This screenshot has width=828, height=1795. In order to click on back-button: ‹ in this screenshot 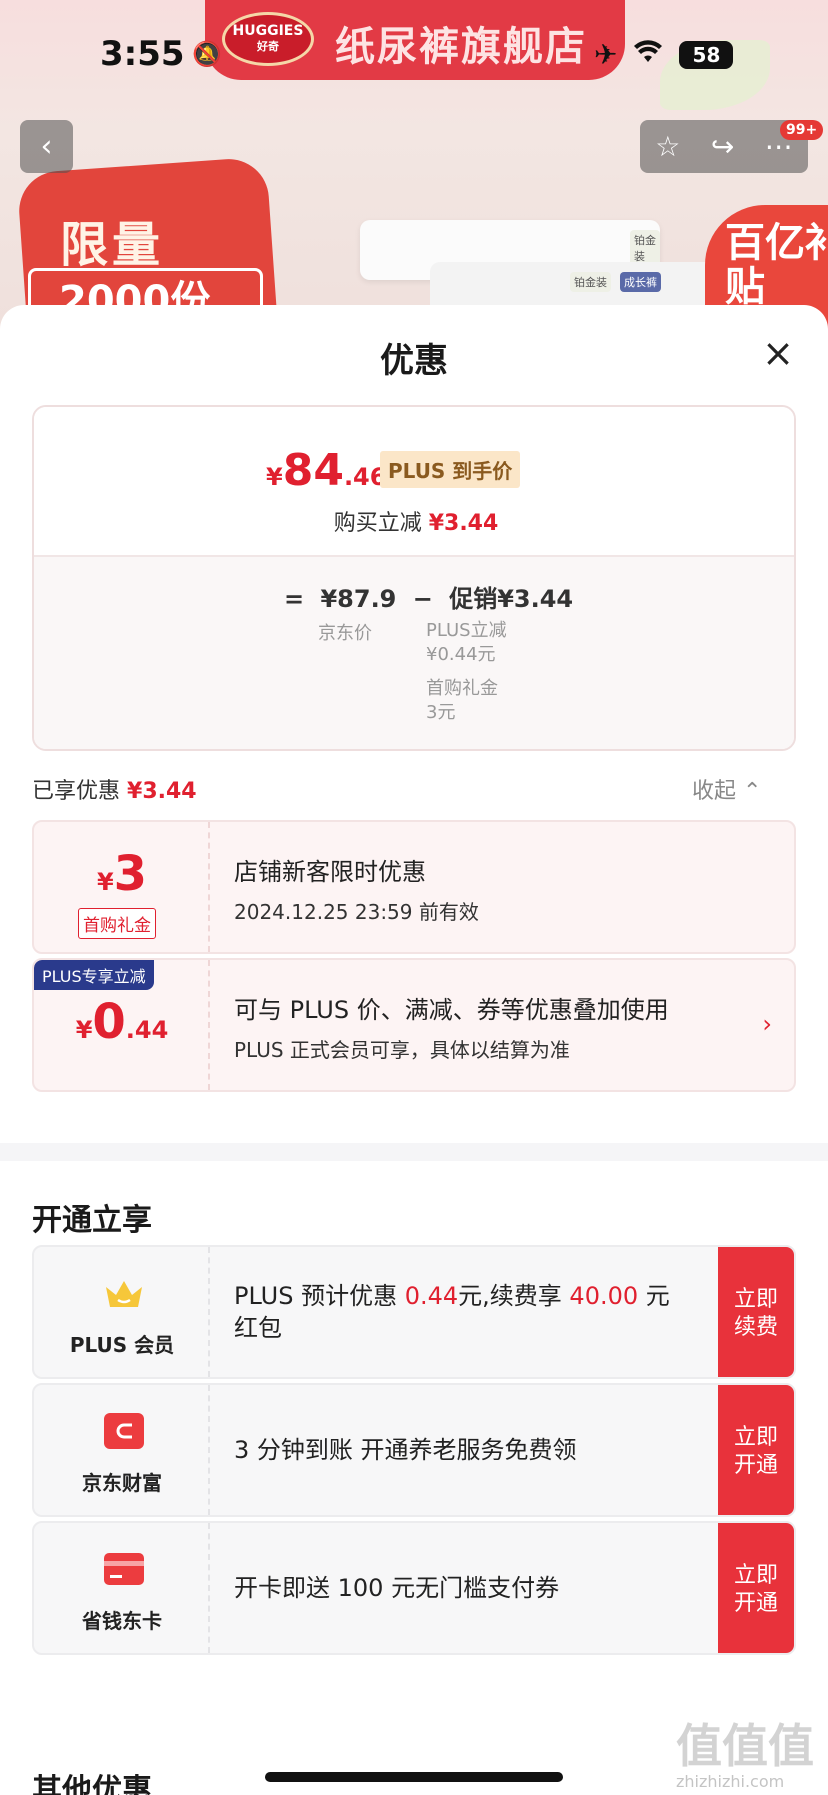, I will do `click(46, 146)`.